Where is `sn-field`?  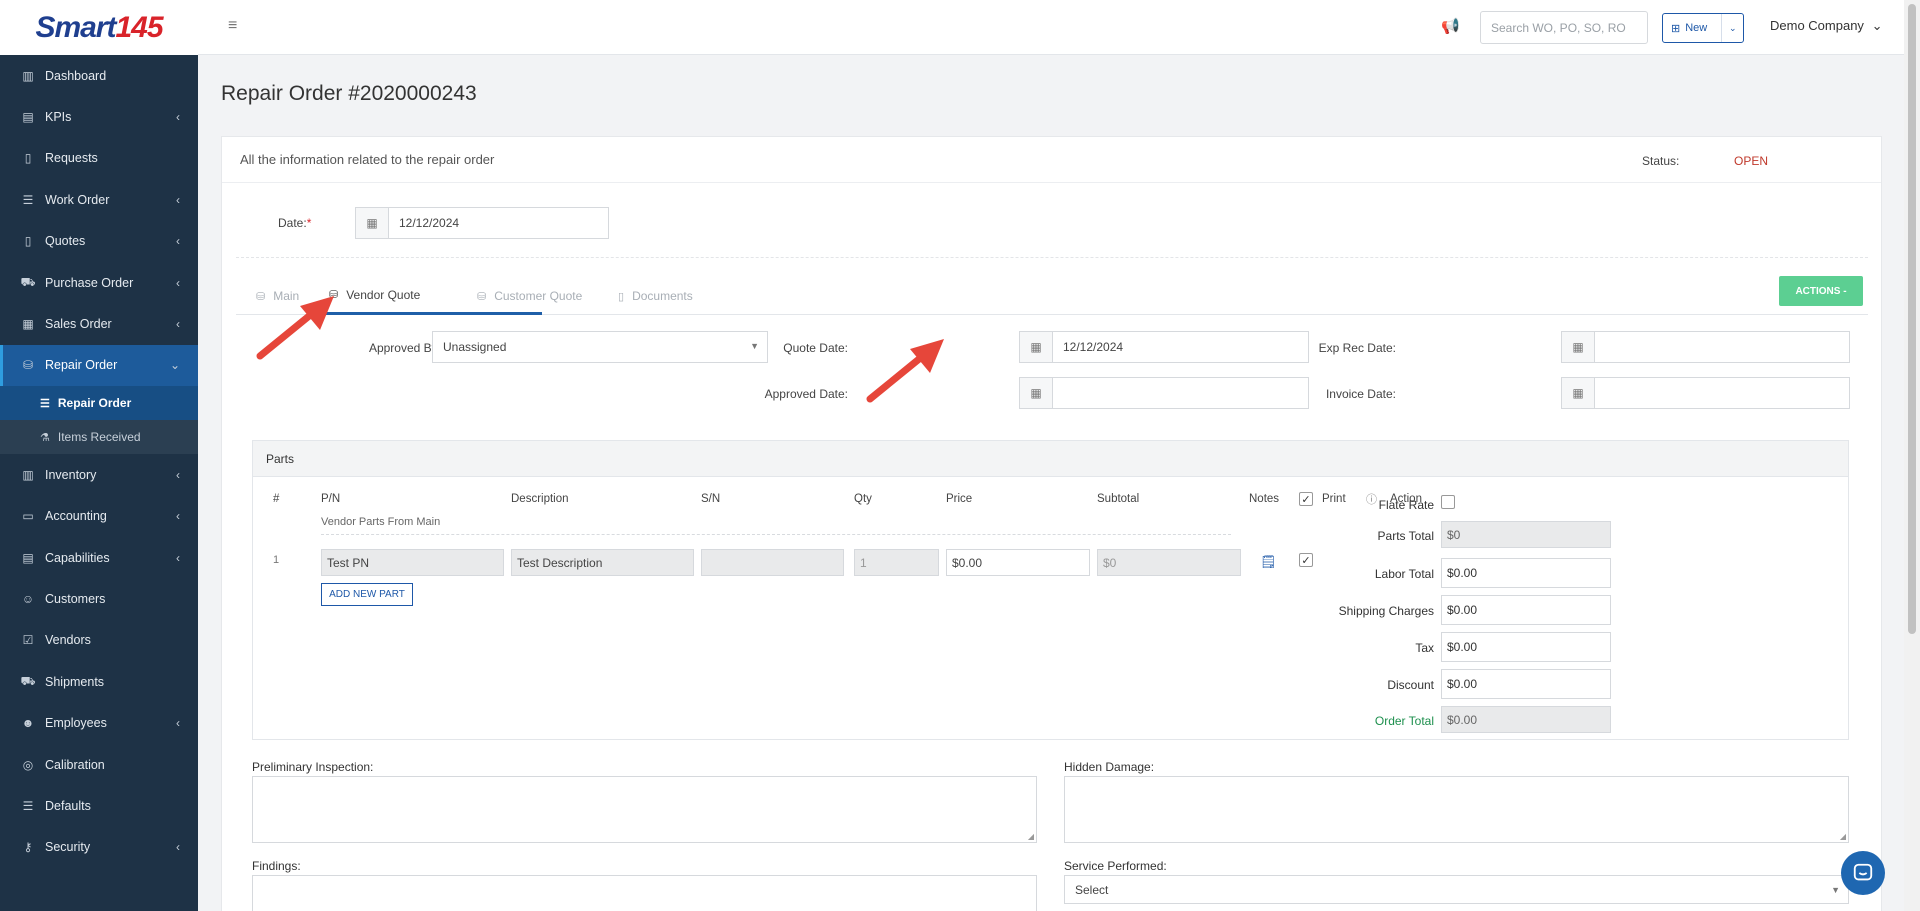
sn-field is located at coordinates (772, 562).